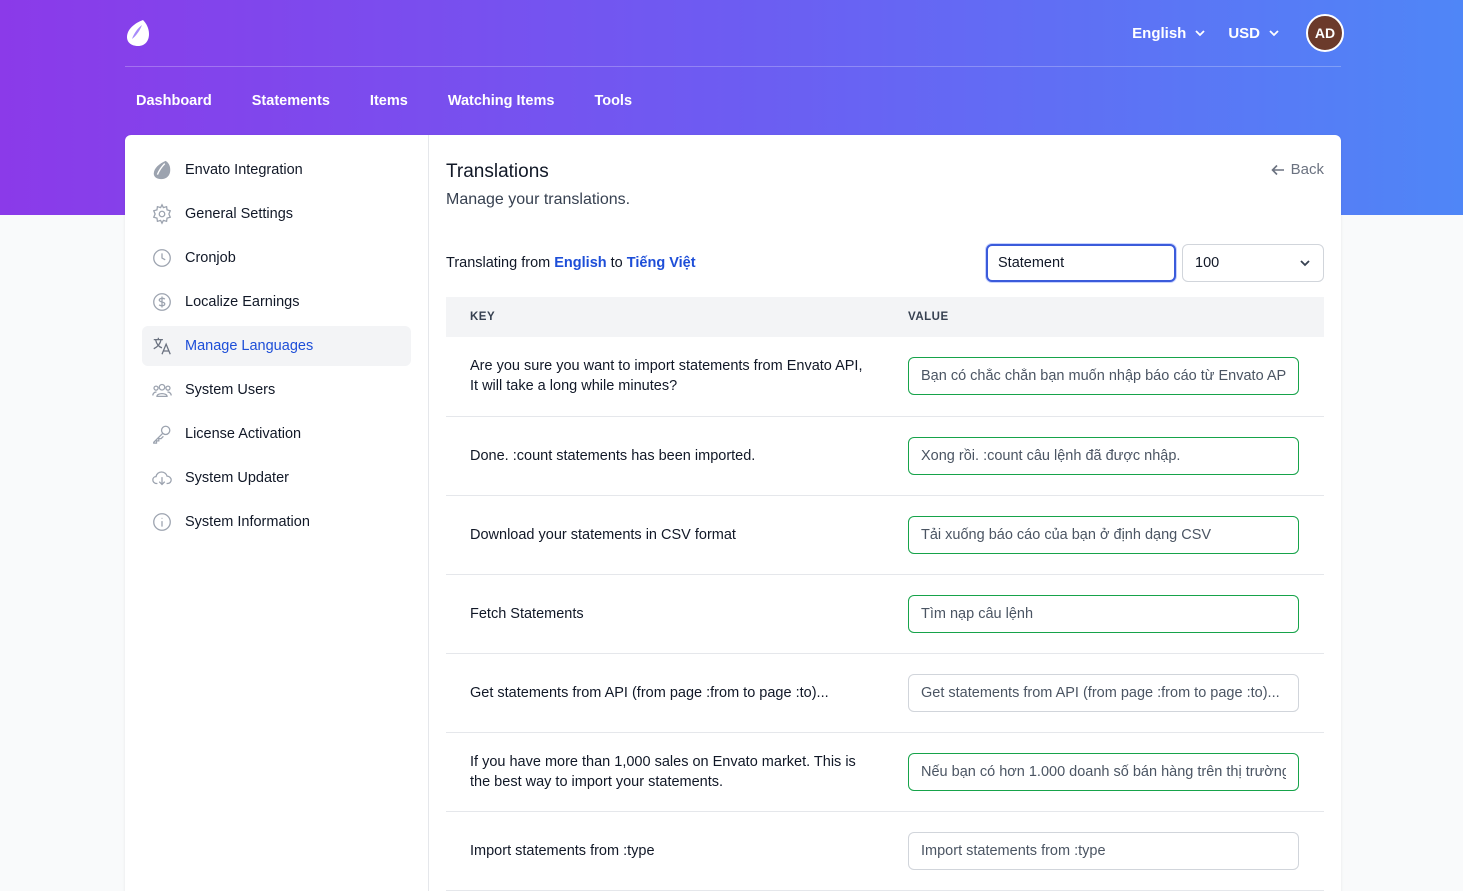  What do you see at coordinates (210, 258) in the screenshot?
I see `sidebar-item-label: Cronjob` at bounding box center [210, 258].